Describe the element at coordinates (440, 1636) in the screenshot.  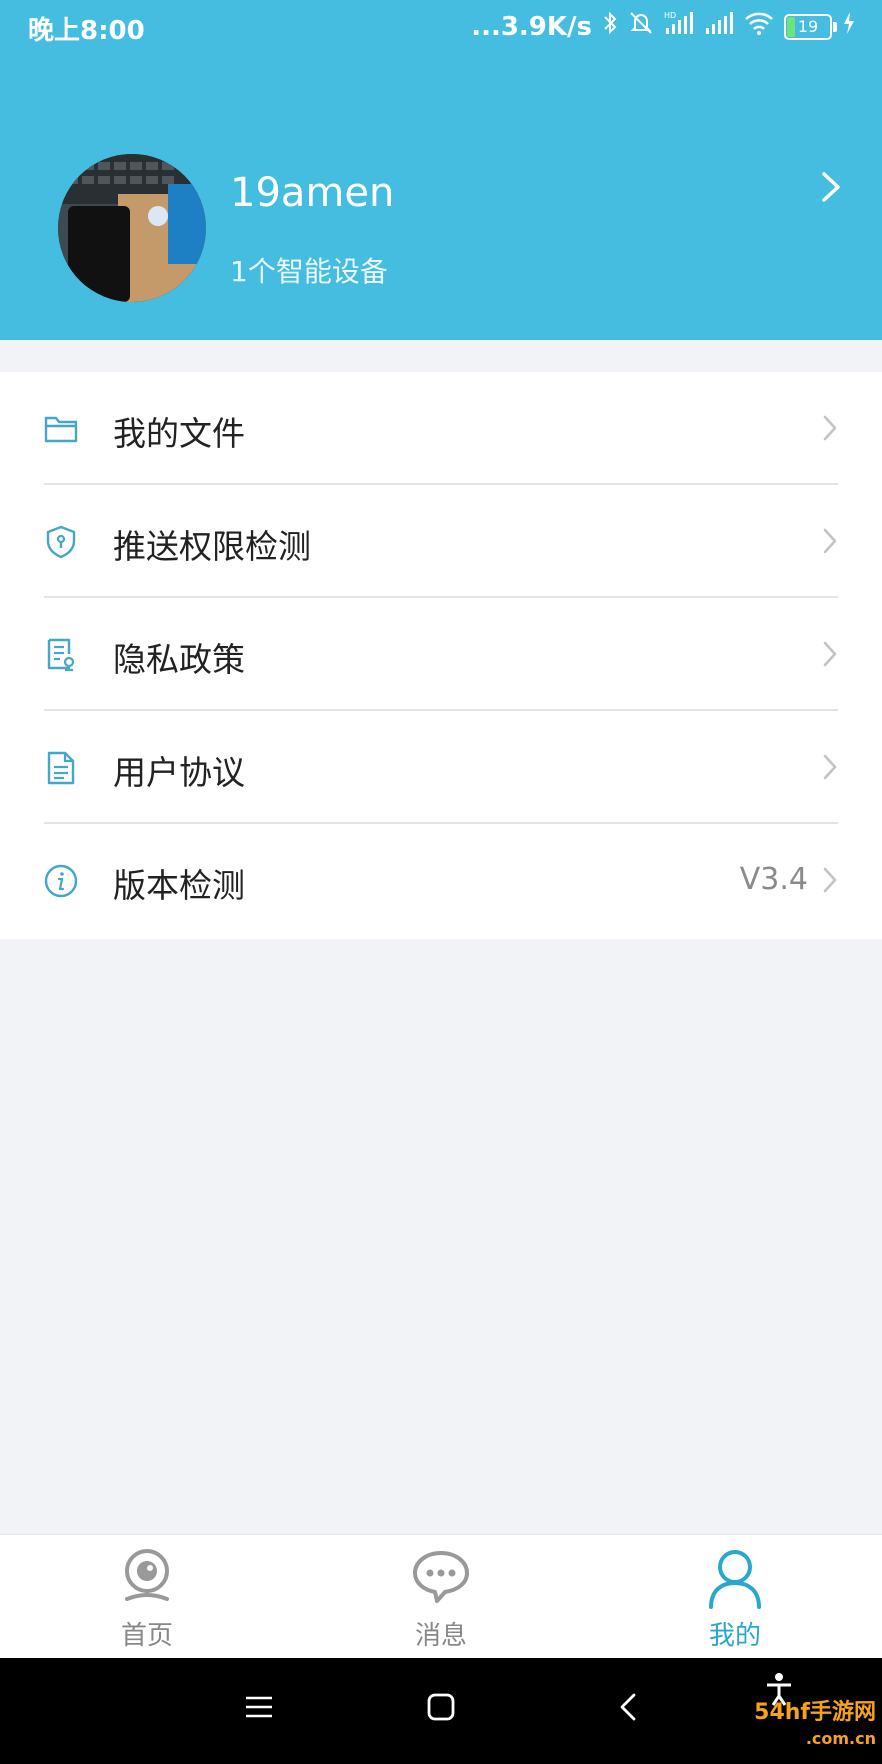
I see `tab-label: 消息` at that location.